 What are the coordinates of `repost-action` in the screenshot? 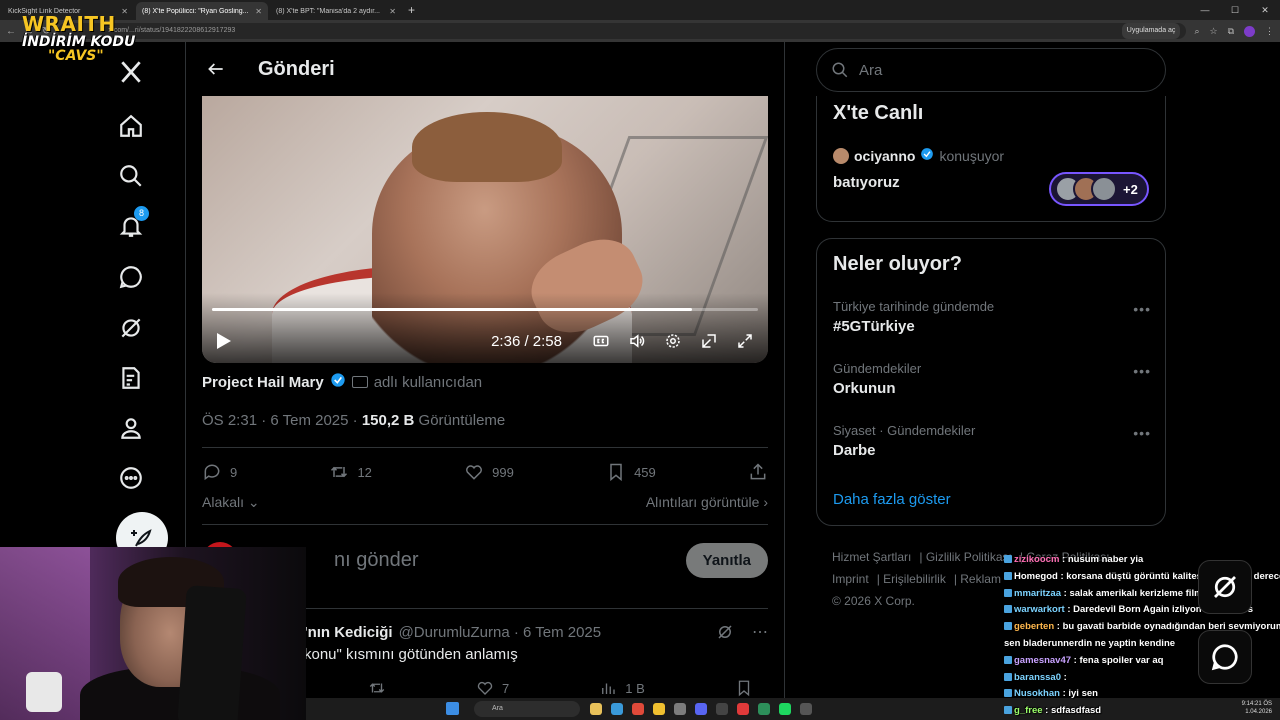 It's located at (377, 688).